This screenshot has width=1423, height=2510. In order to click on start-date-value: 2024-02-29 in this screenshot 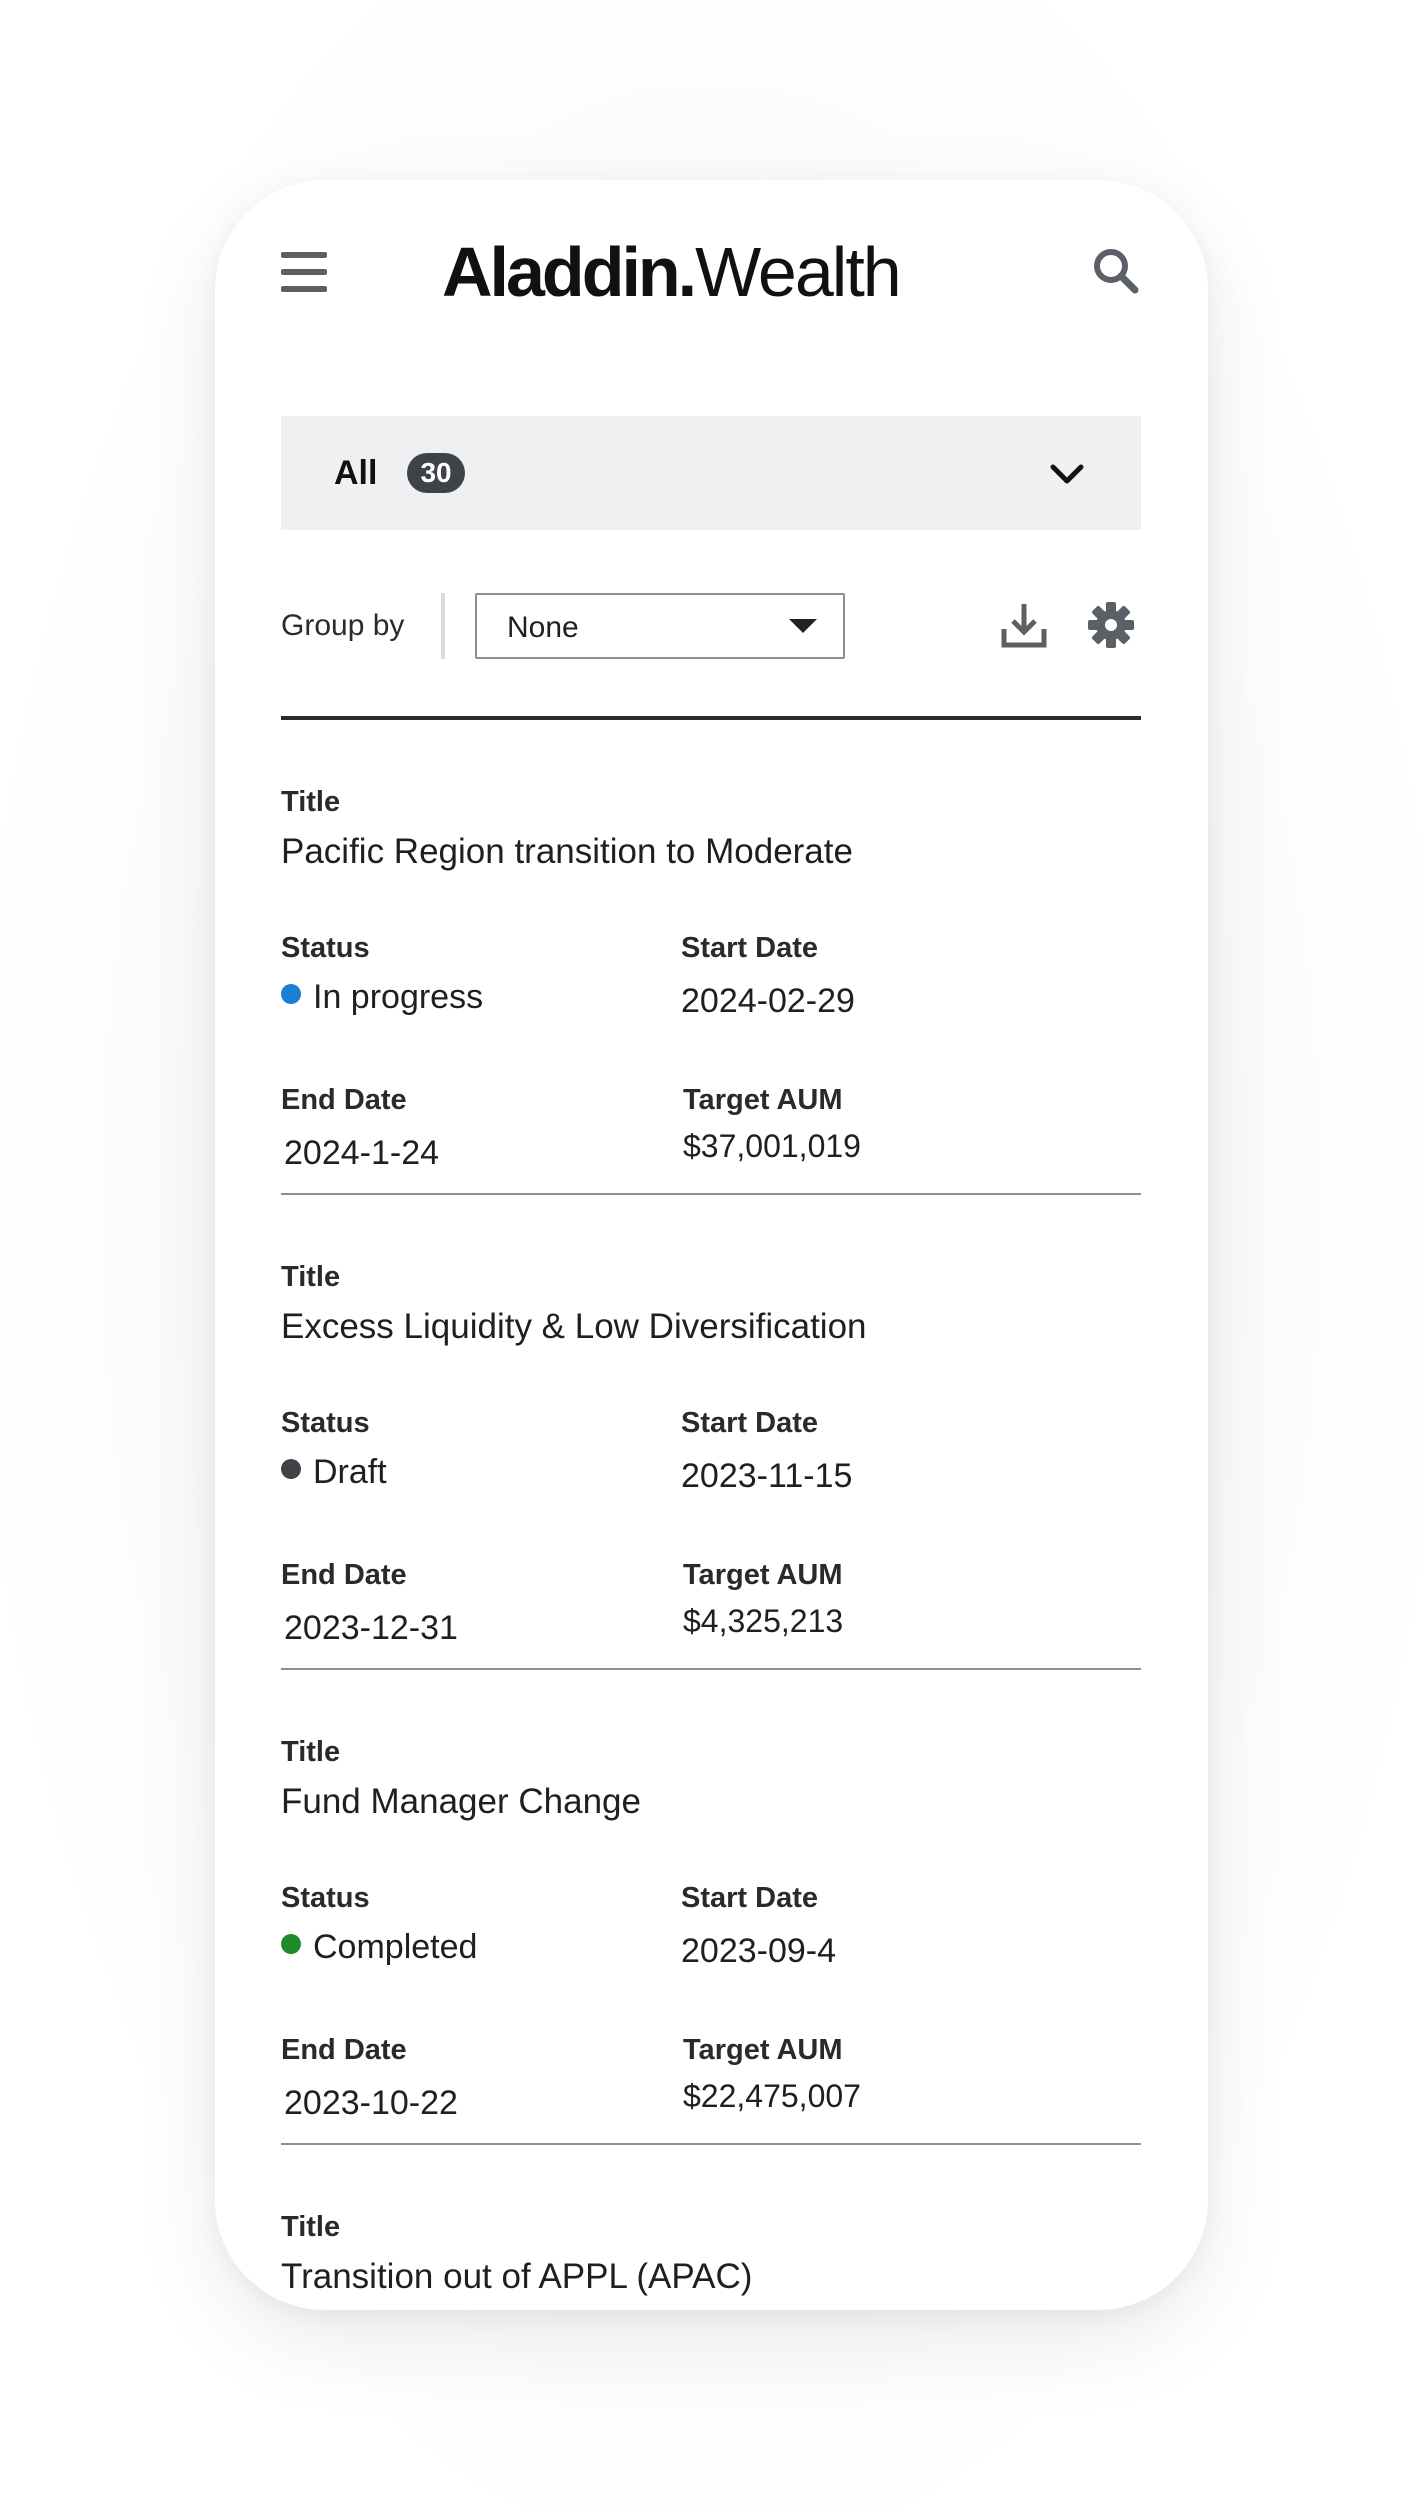, I will do `click(768, 1001)`.